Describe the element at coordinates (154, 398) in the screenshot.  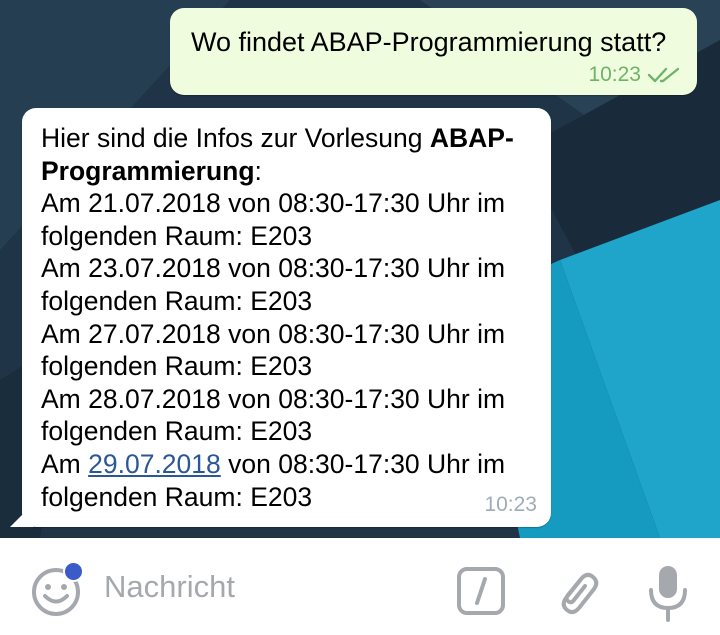
I see `session-date: 28.07.2018` at that location.